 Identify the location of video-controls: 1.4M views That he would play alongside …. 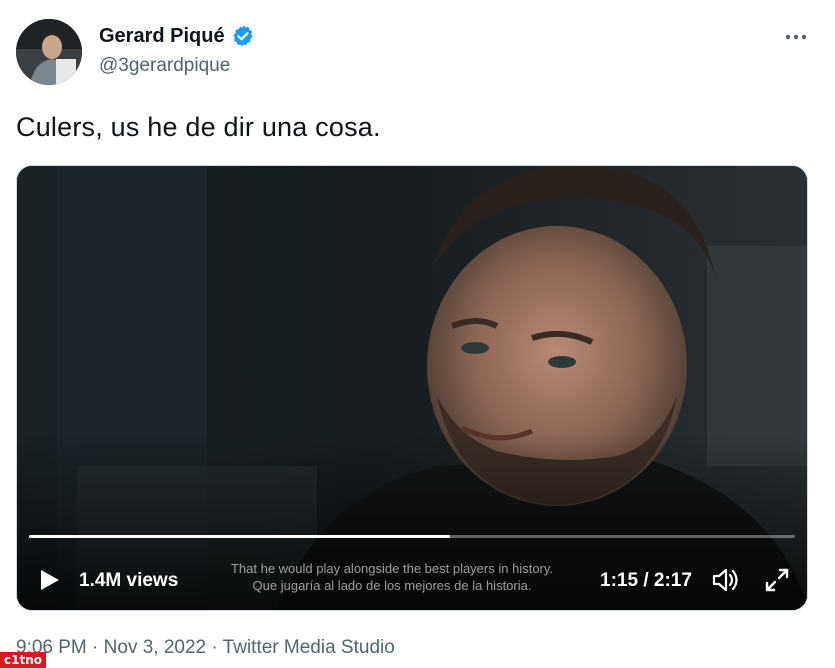
(412, 581).